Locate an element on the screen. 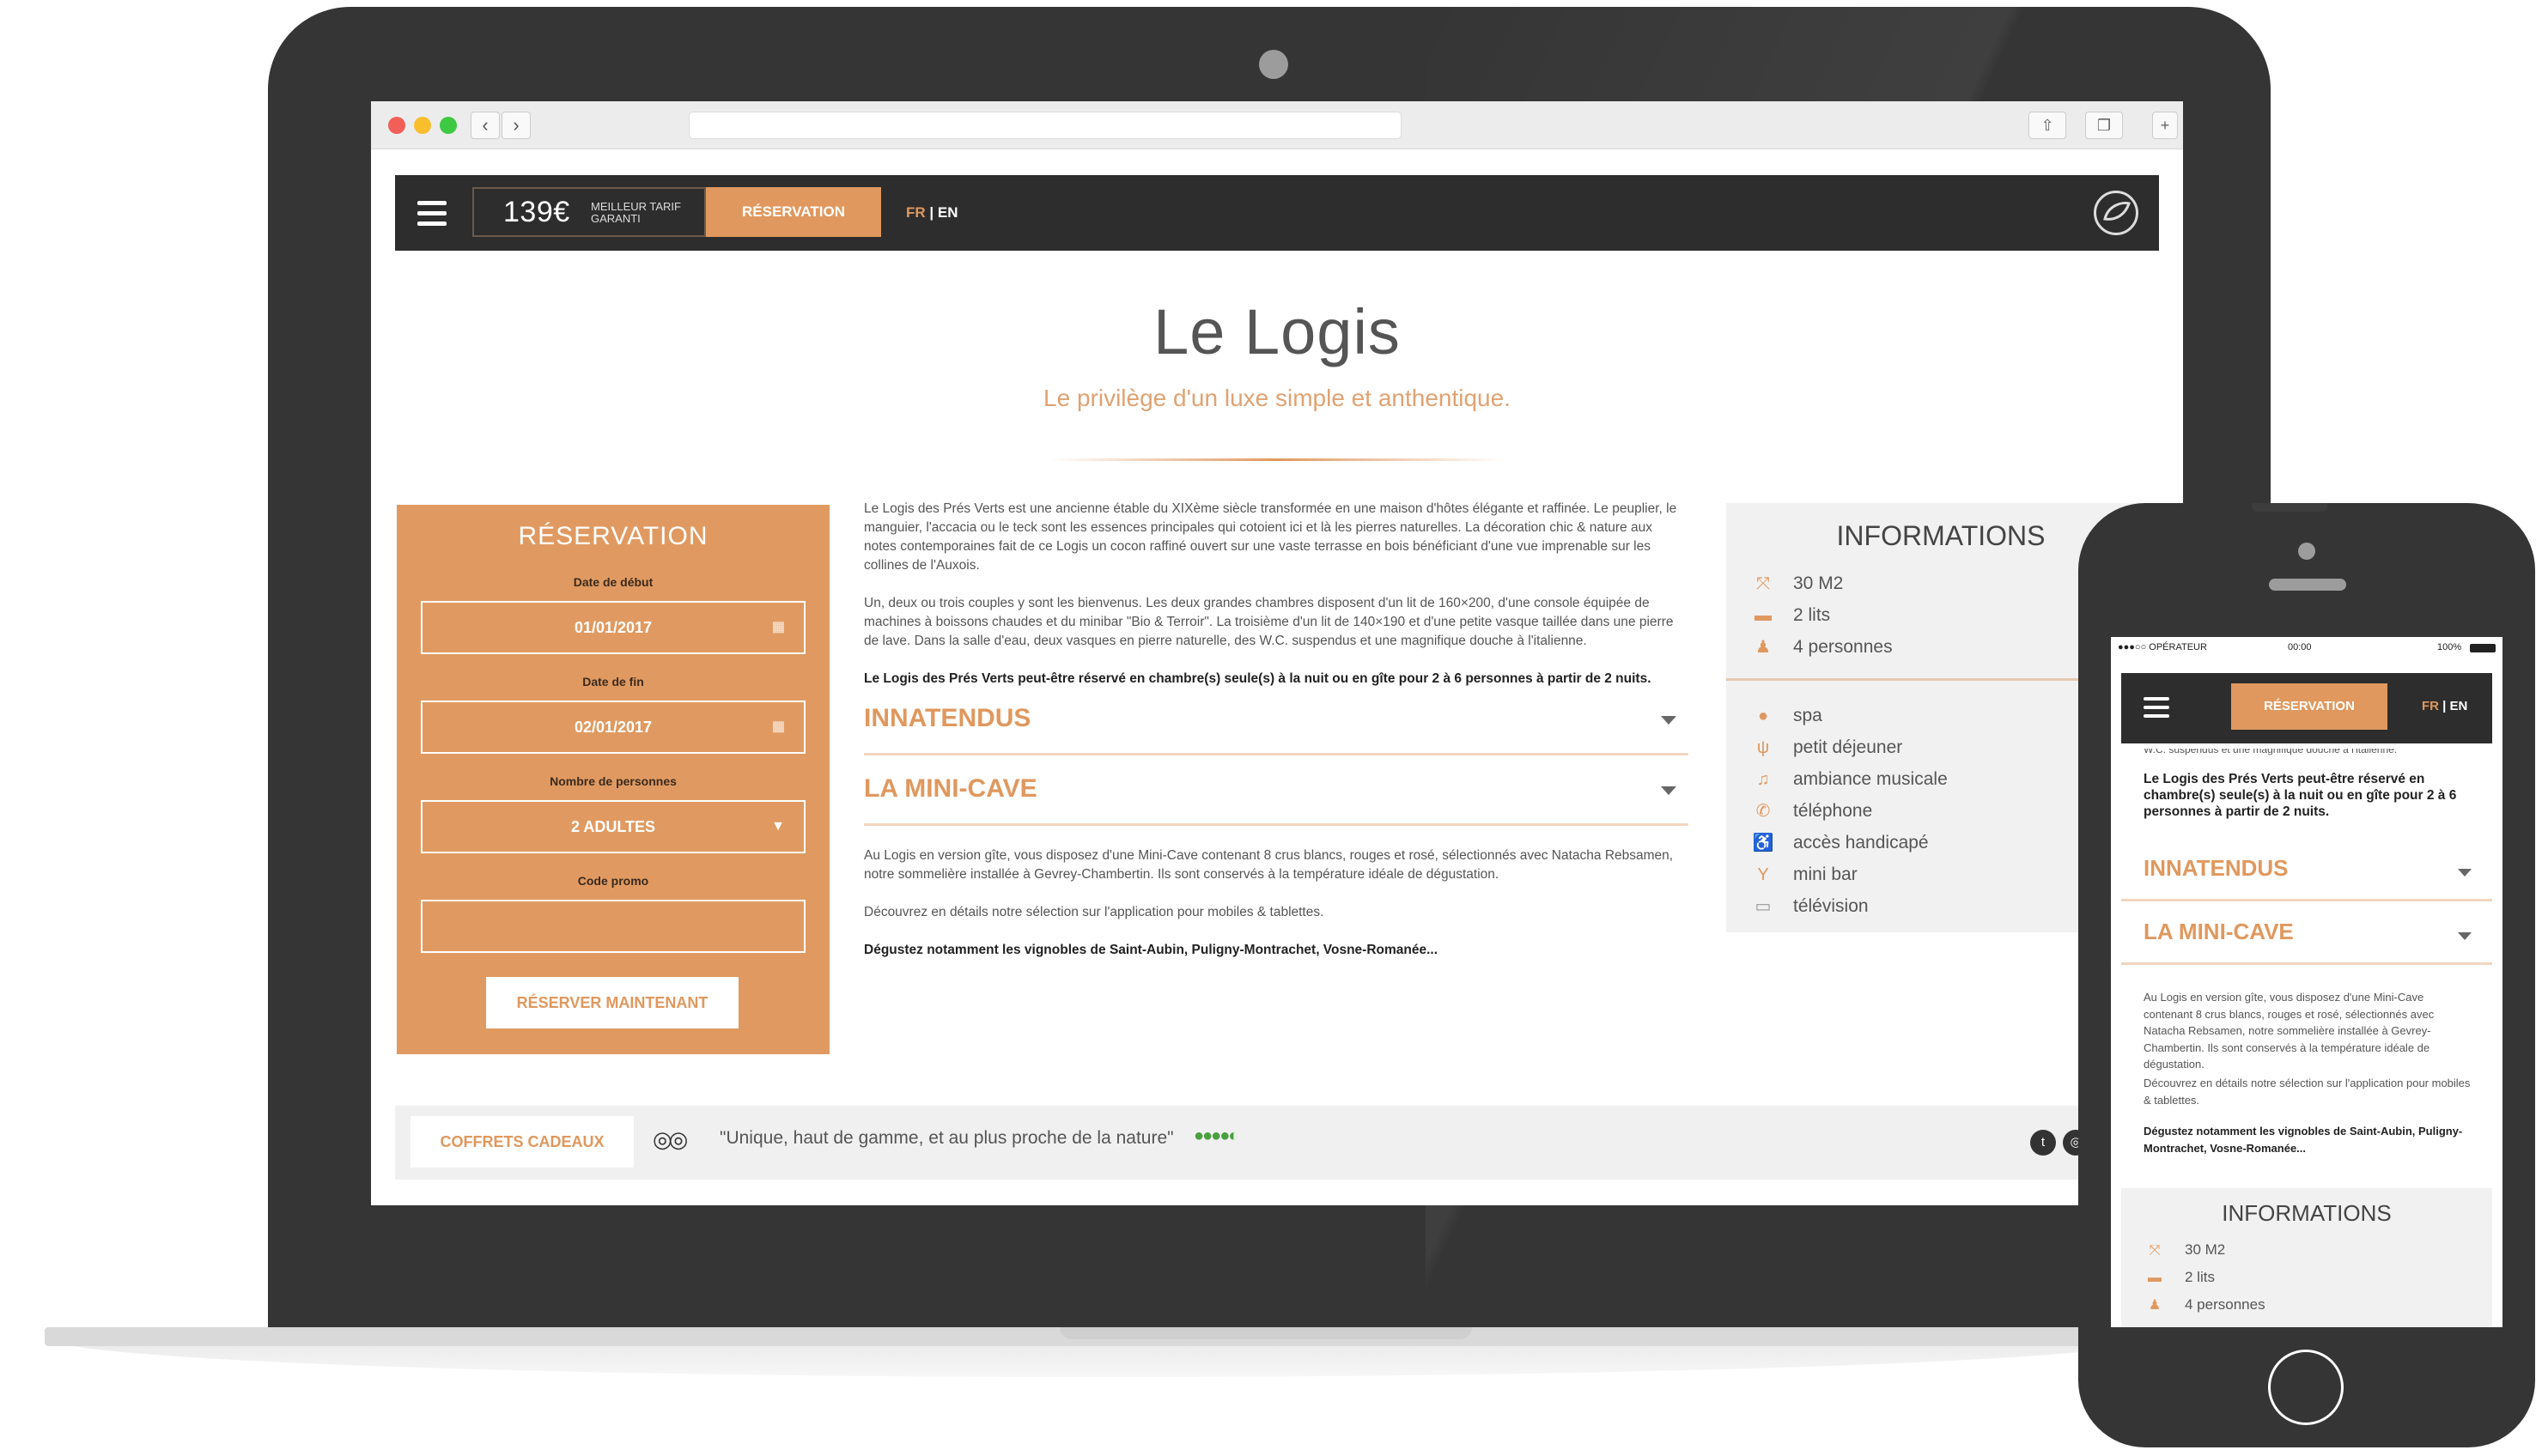  forward-icon: › is located at coordinates (517, 126).